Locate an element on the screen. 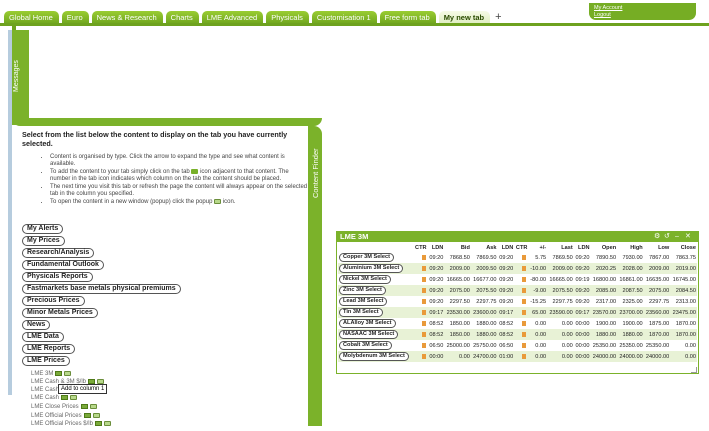  category-minor-metals-prices: Minor Metals Prices is located at coordinates (60, 313).